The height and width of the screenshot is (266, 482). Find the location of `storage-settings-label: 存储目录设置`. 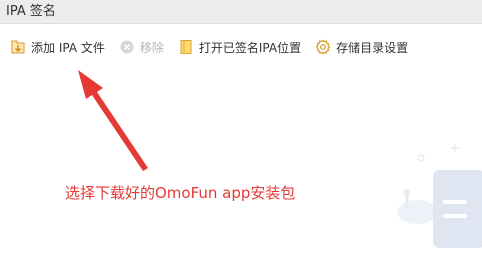

storage-settings-label: 存储目录设置 is located at coordinates (372, 47).